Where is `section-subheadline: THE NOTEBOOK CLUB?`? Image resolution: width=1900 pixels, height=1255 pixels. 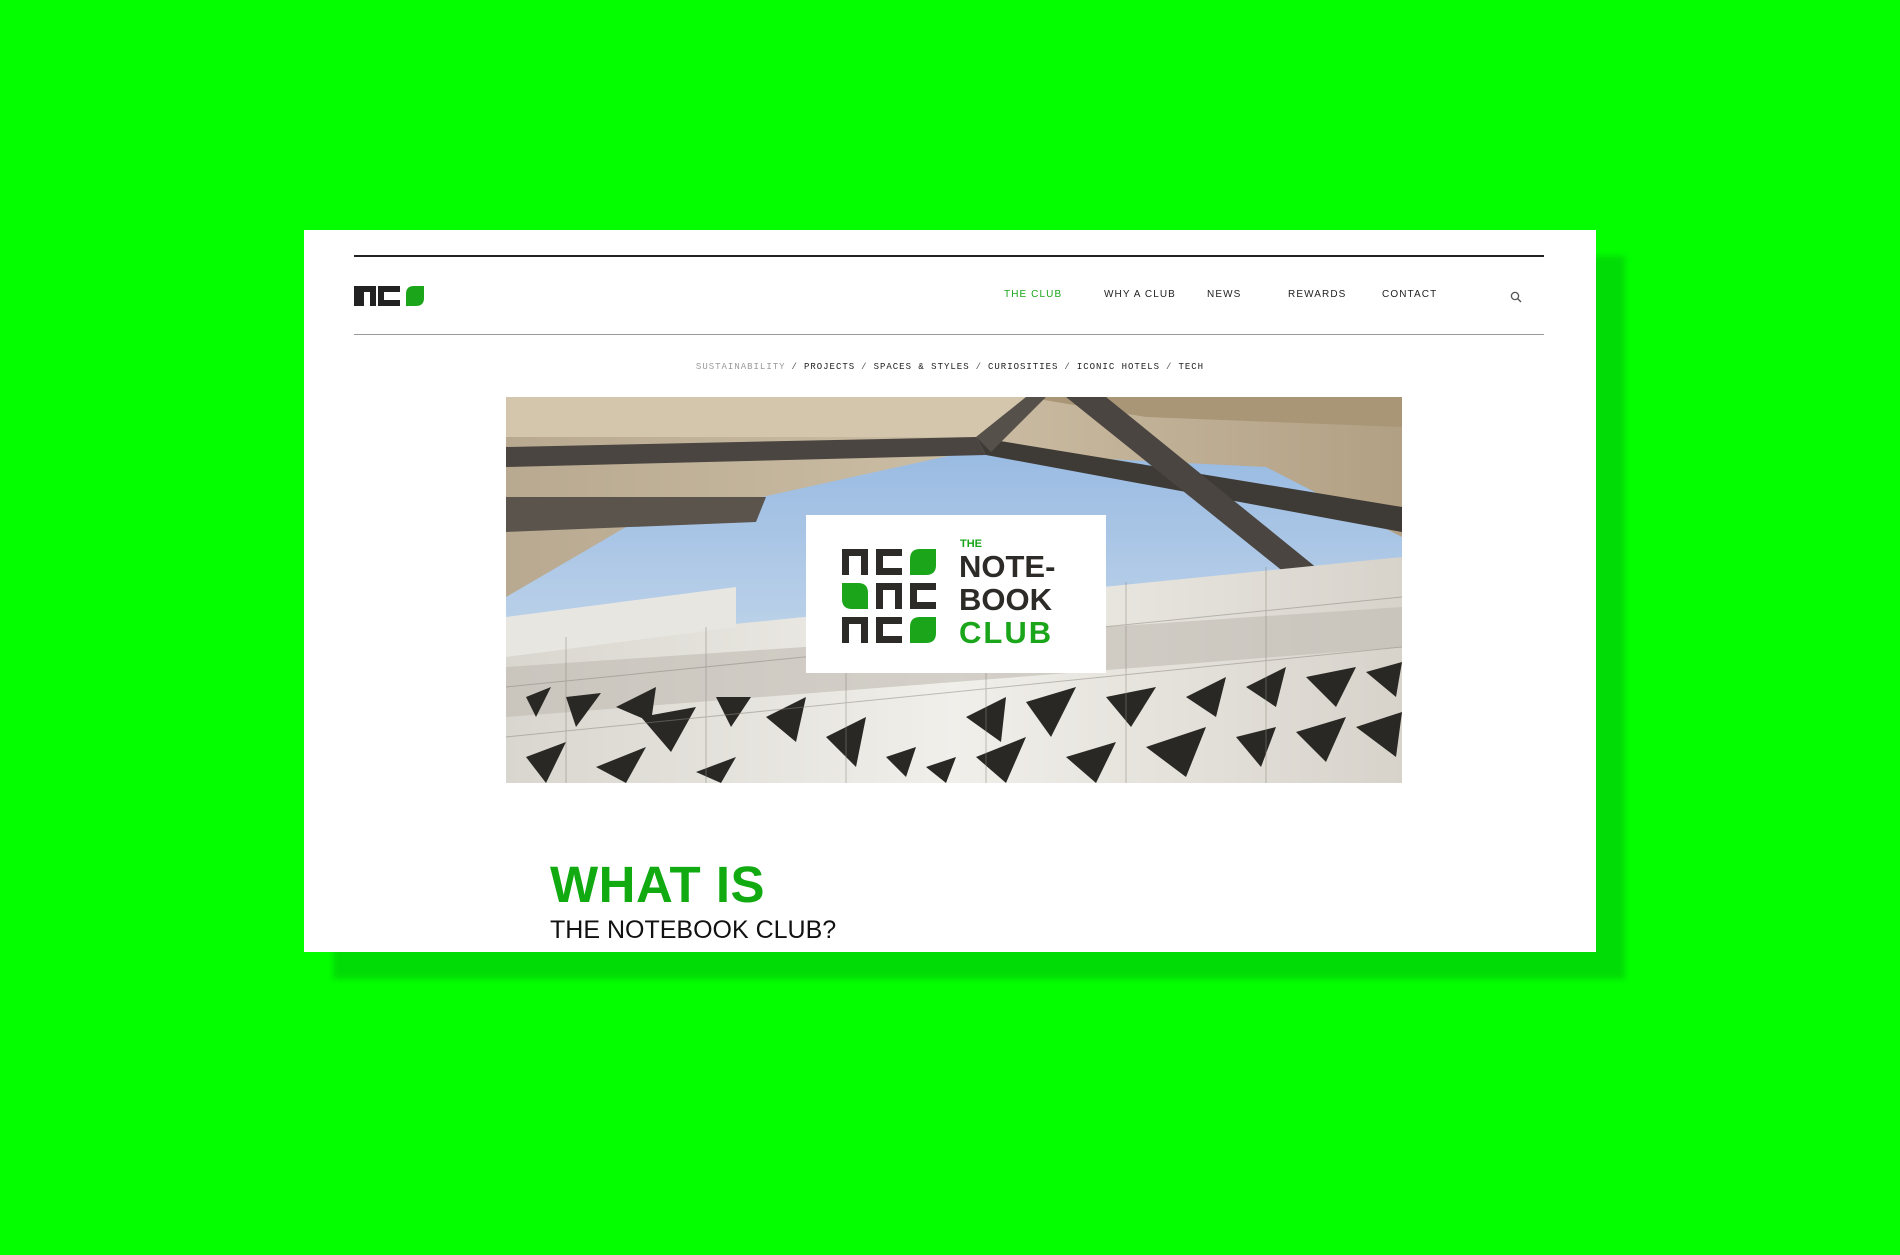
section-subheadline: THE NOTEBOOK CLUB? is located at coordinates (693, 930).